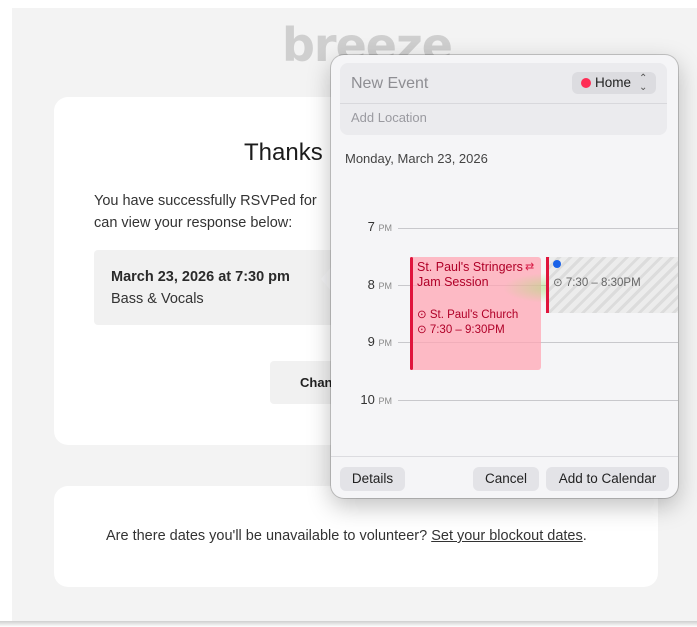 The height and width of the screenshot is (627, 697). I want to click on new-event-block: ⊙ 7:30 – 8:30PM, so click(612, 285).